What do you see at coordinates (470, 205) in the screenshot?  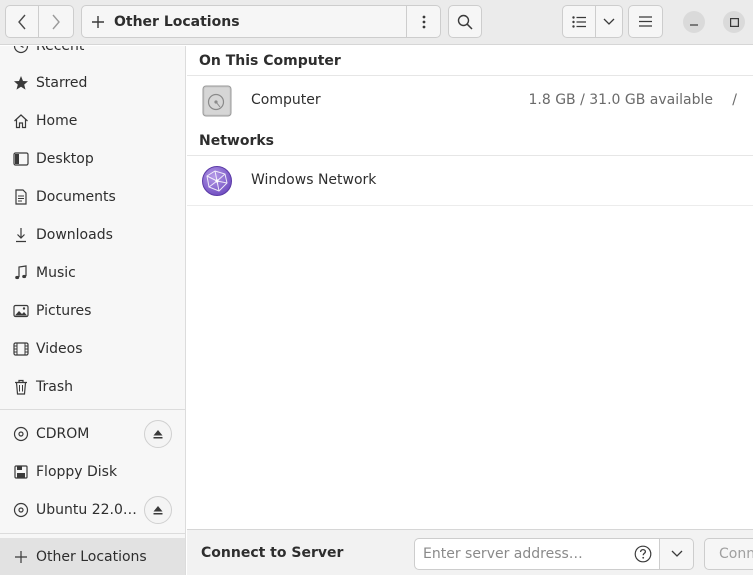 I see `row-divider` at bounding box center [470, 205].